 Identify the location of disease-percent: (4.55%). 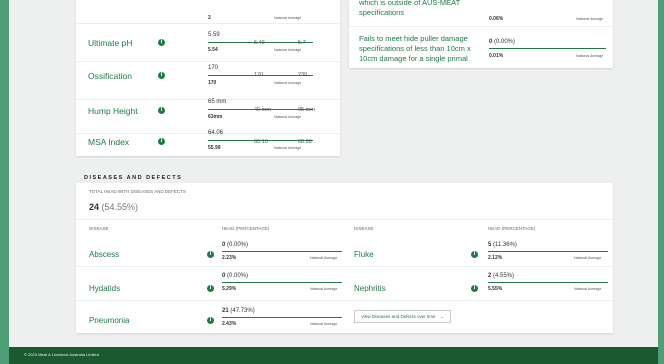
(503, 276).